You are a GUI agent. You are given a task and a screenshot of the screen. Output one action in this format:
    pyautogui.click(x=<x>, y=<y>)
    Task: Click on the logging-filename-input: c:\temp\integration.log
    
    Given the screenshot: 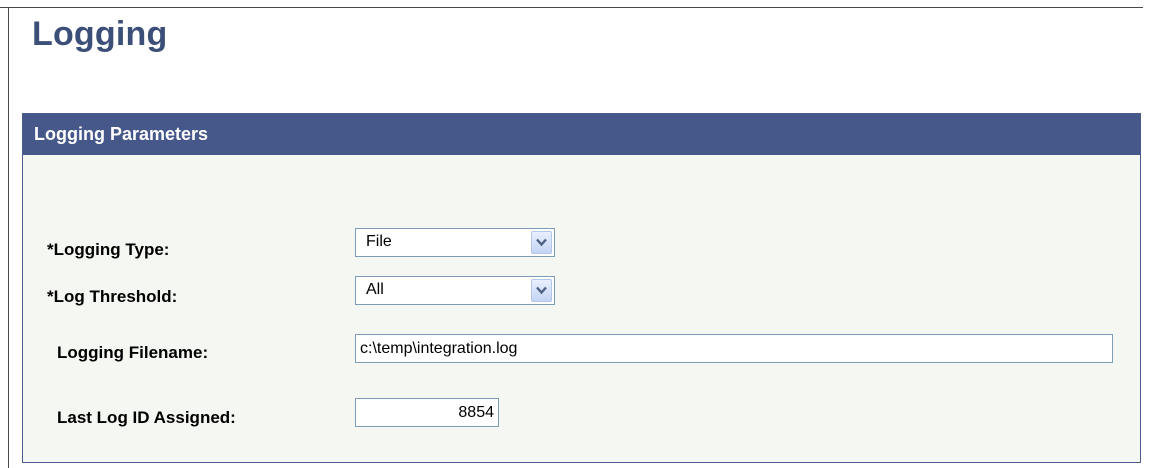 What is the action you would take?
    pyautogui.click(x=734, y=348)
    